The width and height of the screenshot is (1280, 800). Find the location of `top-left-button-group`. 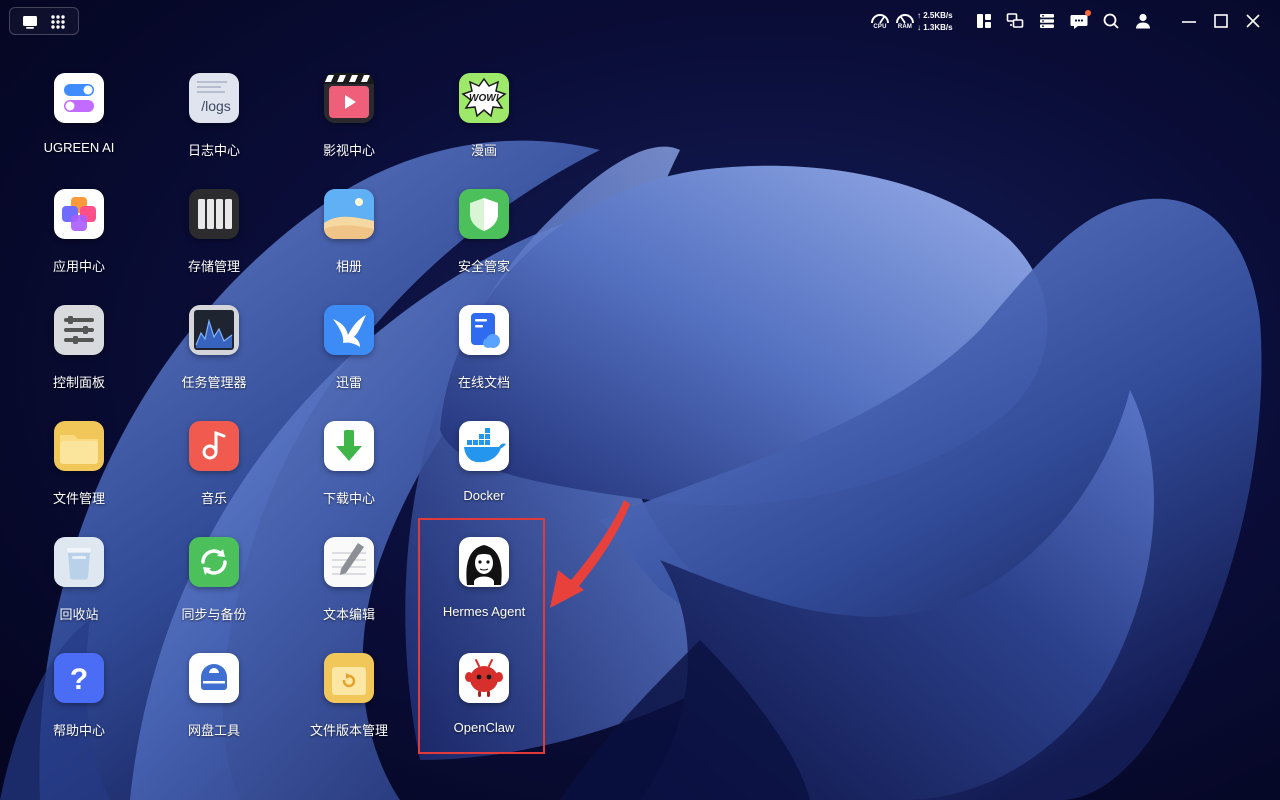

top-left-button-group is located at coordinates (44, 21).